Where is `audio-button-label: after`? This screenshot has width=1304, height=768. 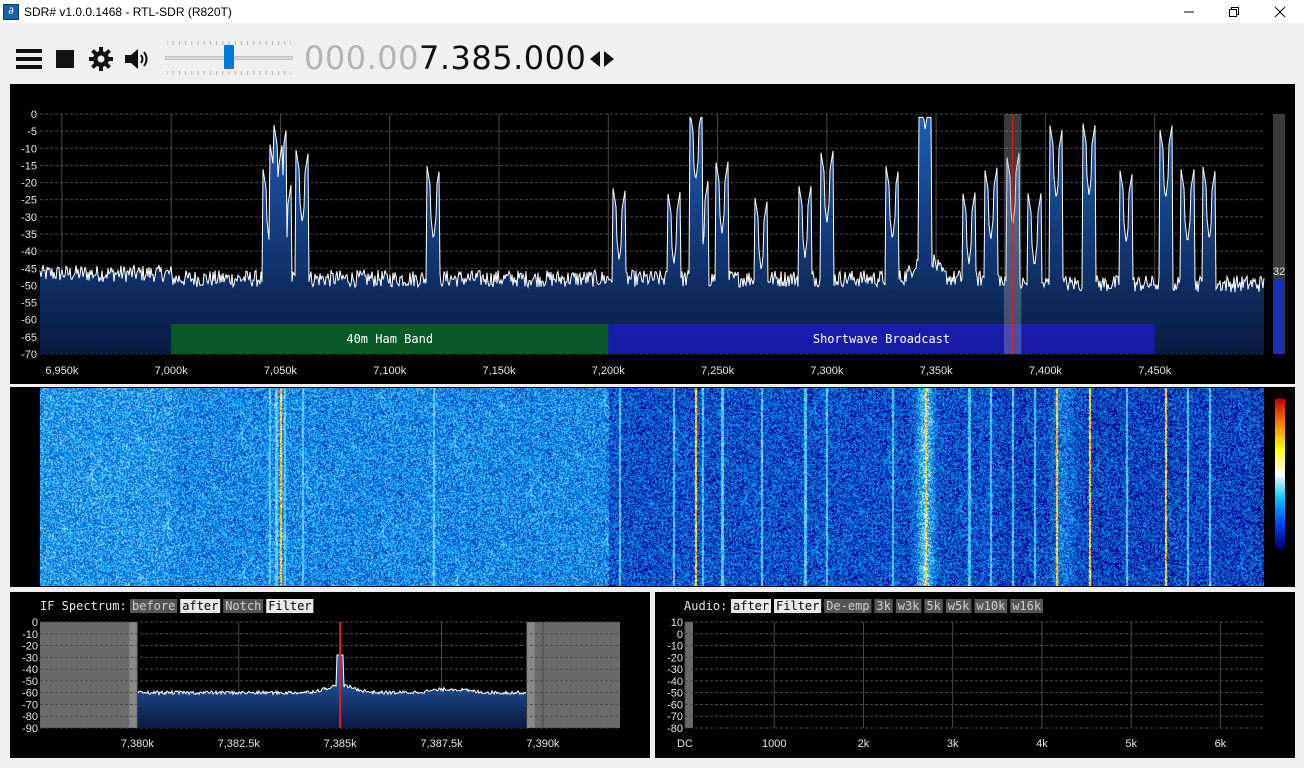 audio-button-label: after is located at coordinates (751, 606).